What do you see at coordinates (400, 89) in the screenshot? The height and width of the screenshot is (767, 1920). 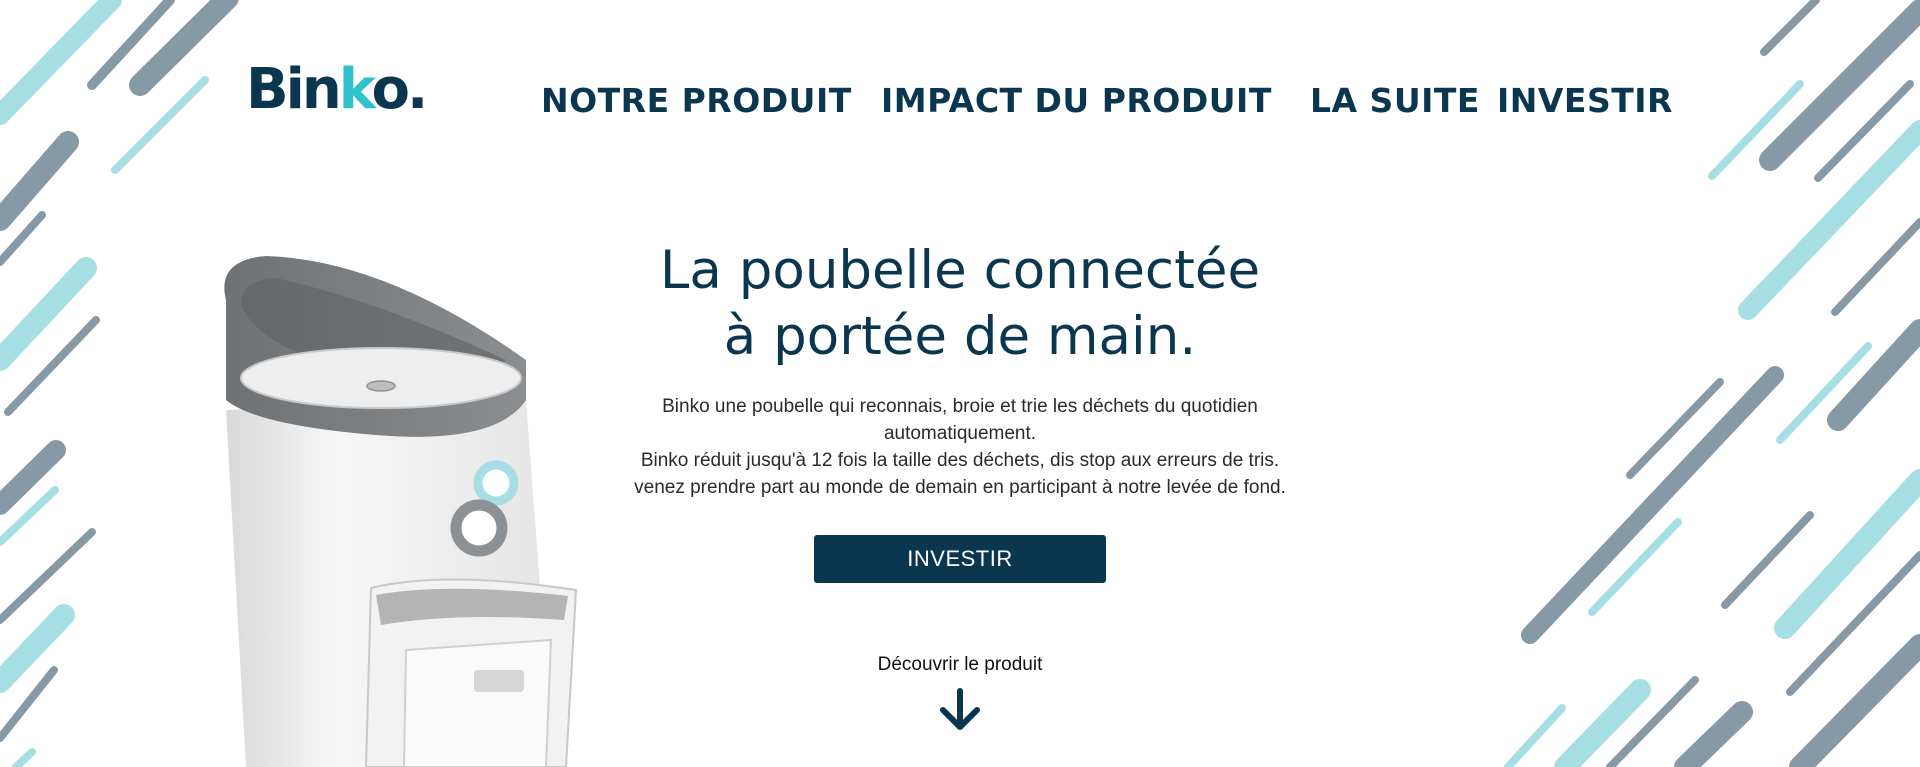 I see `logo-text-tail: o.` at bounding box center [400, 89].